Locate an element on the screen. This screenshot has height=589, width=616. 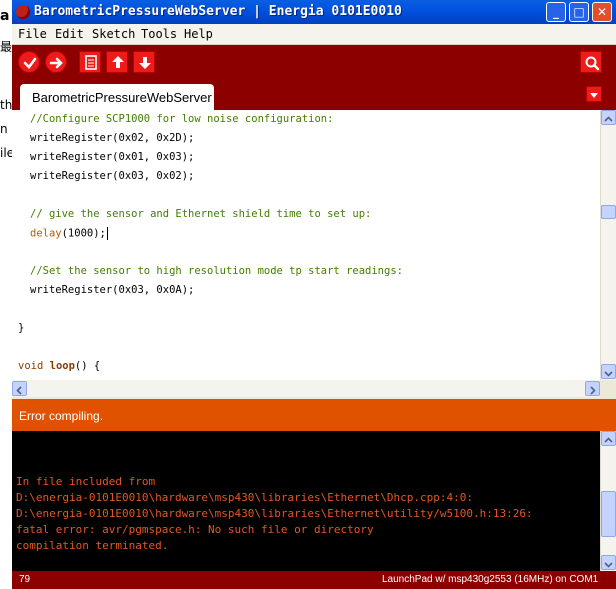
code-line: } is located at coordinates (21, 328).